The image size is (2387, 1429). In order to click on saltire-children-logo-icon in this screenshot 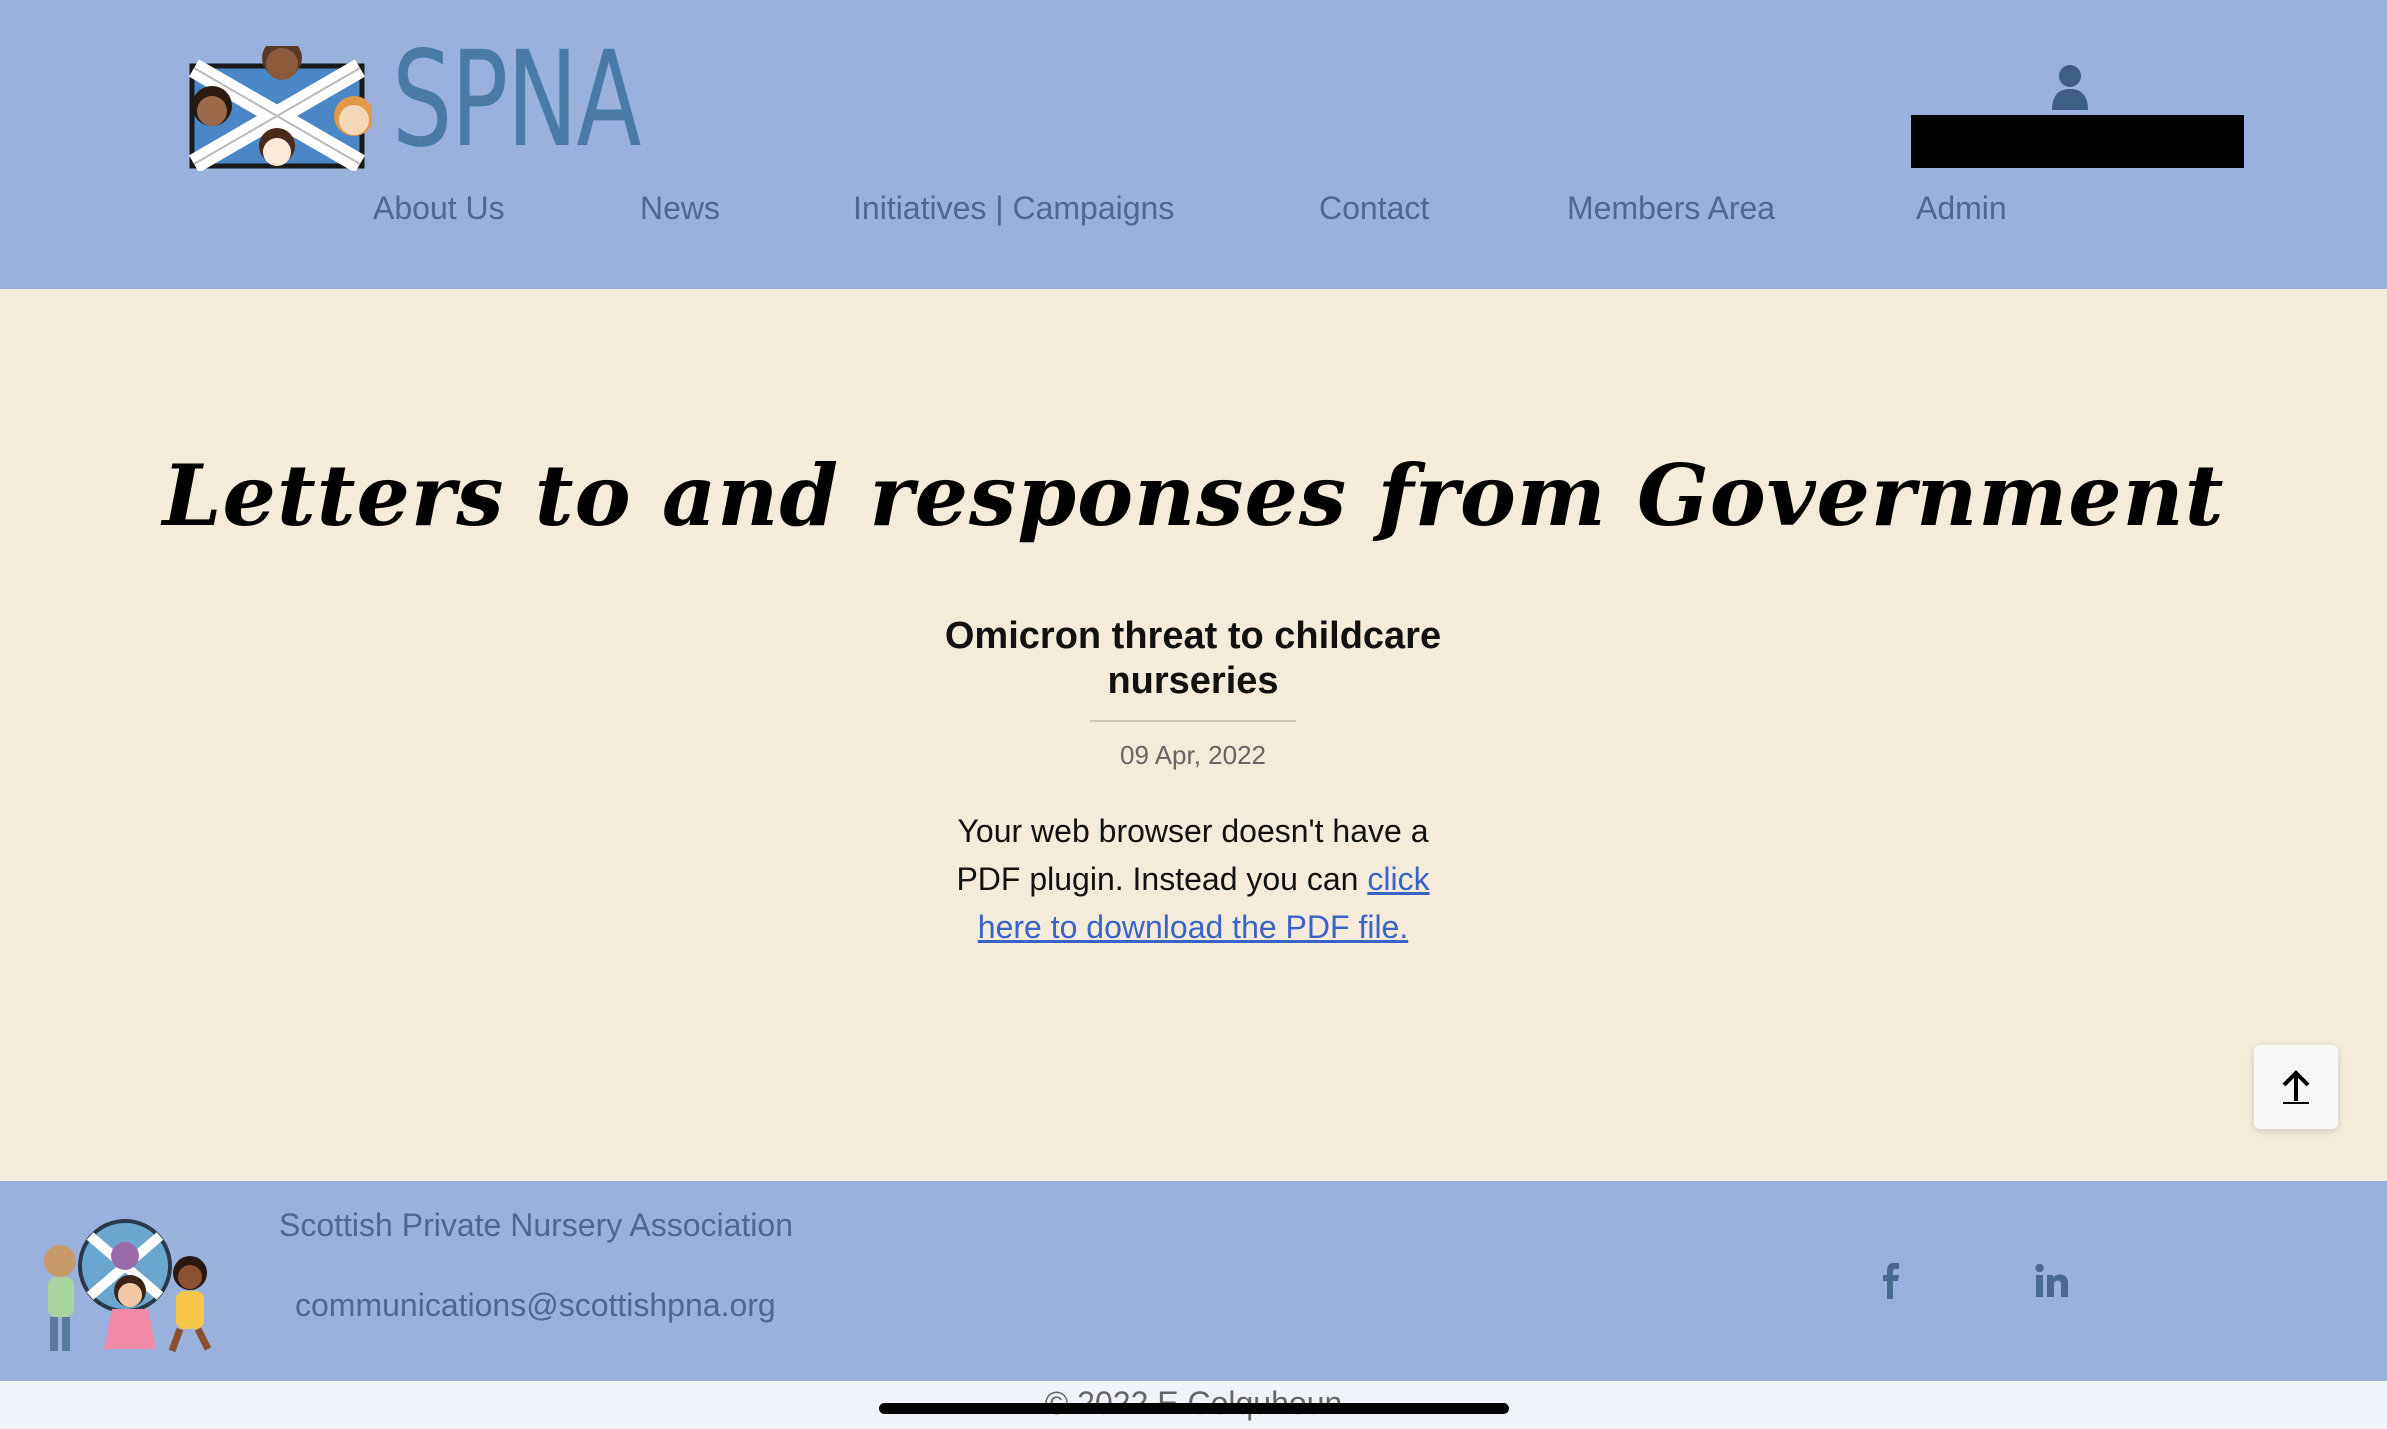, I will do `click(280, 108)`.